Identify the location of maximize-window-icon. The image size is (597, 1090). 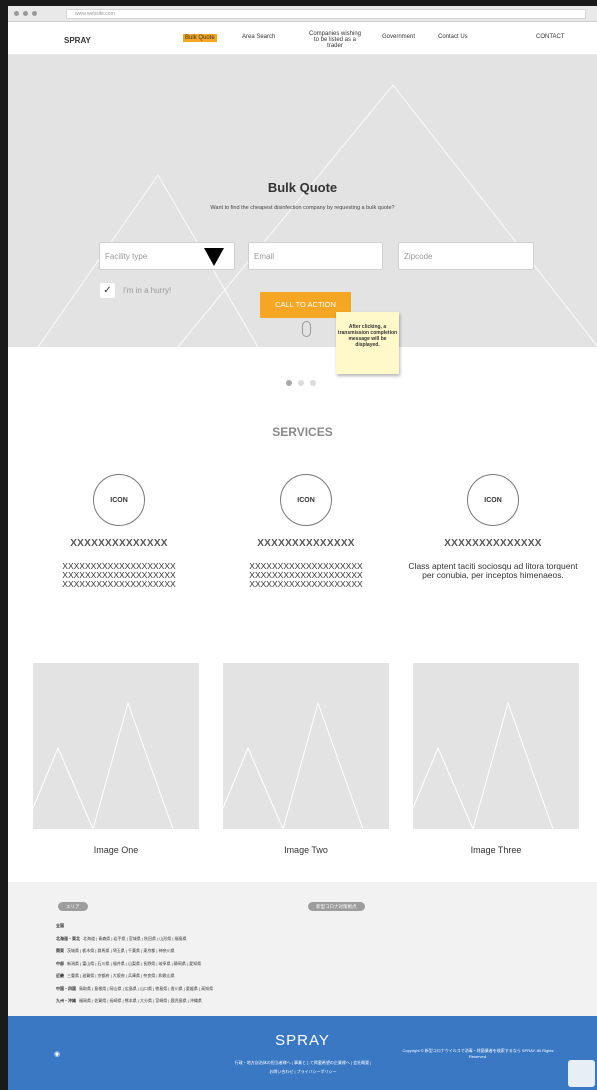
(34, 13).